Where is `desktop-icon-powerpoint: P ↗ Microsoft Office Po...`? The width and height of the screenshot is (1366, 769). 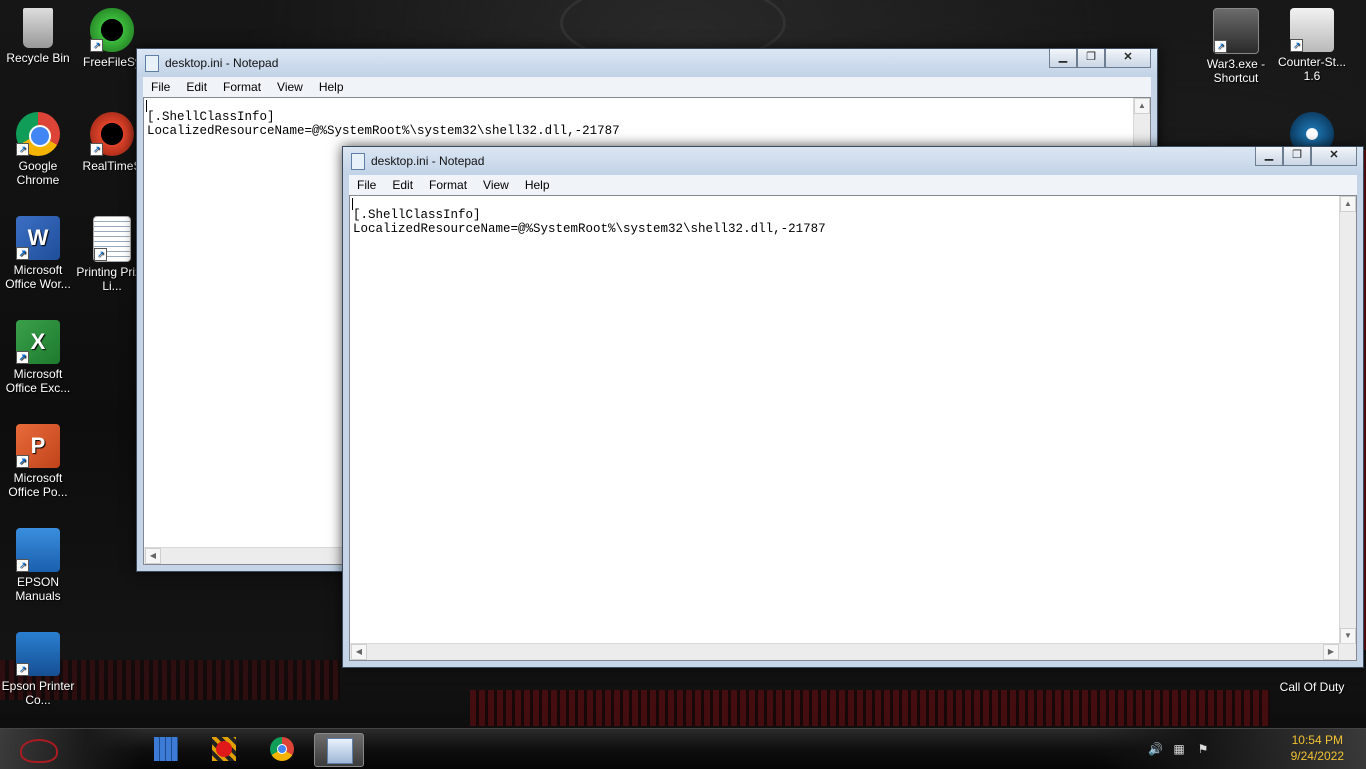 desktop-icon-powerpoint: P ↗ Microsoft Office Po... is located at coordinates (38, 461).